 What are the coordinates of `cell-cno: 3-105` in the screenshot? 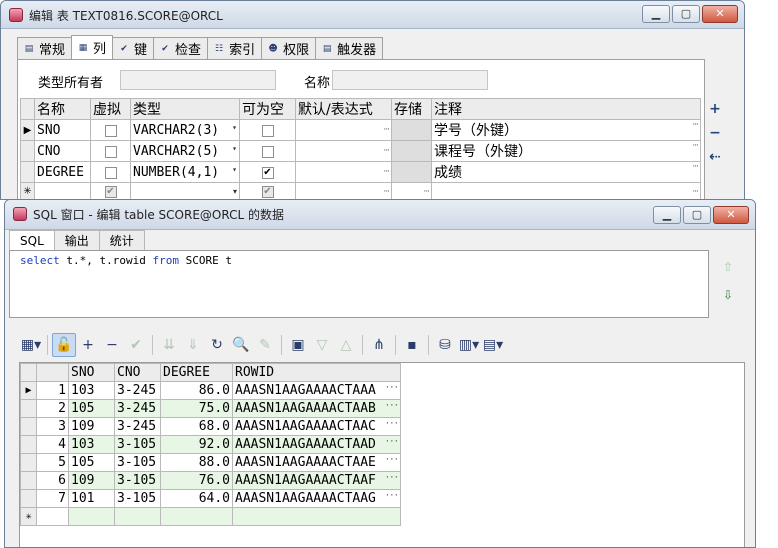 It's located at (137, 444).